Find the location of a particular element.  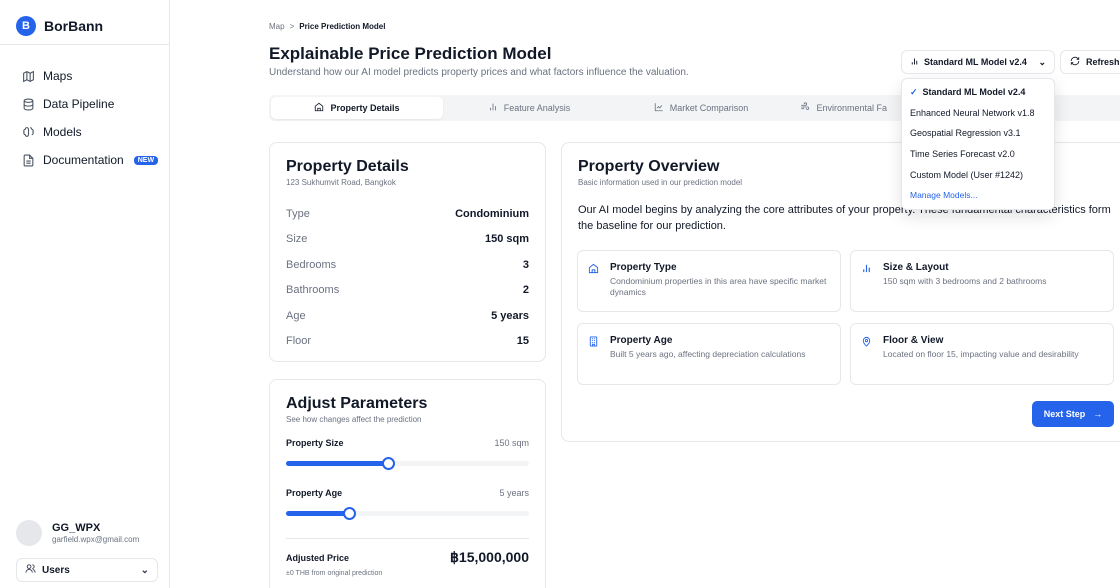

map-icon is located at coordinates (28, 76).